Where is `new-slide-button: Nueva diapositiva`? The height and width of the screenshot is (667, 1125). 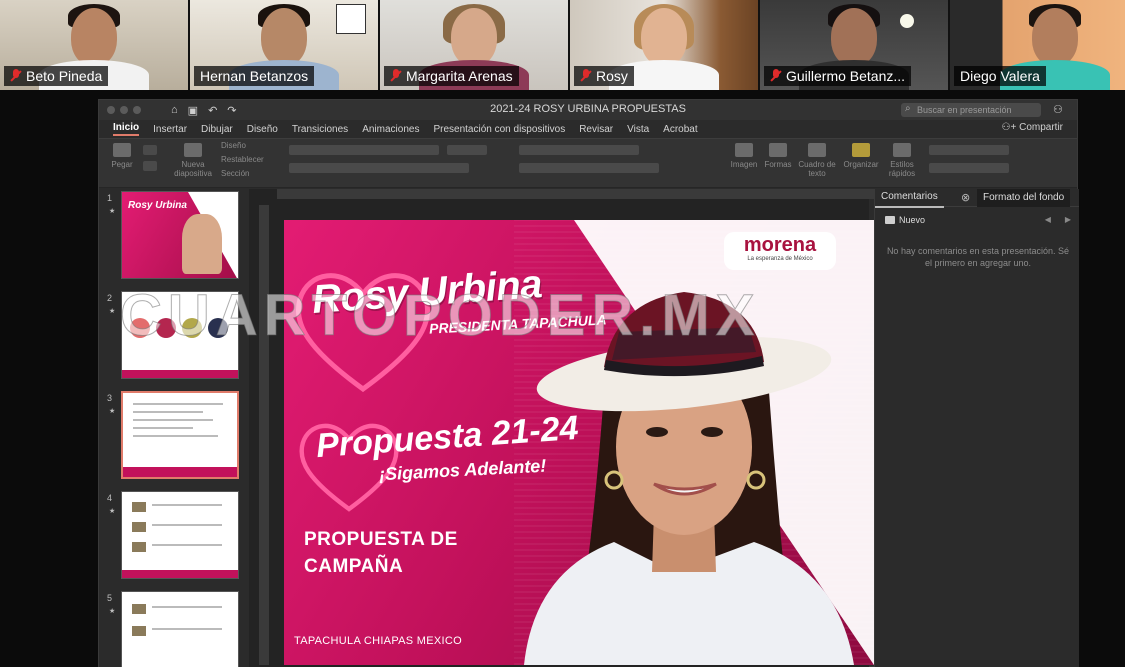
new-slide-button: Nueva diapositiva is located at coordinates (193, 160).